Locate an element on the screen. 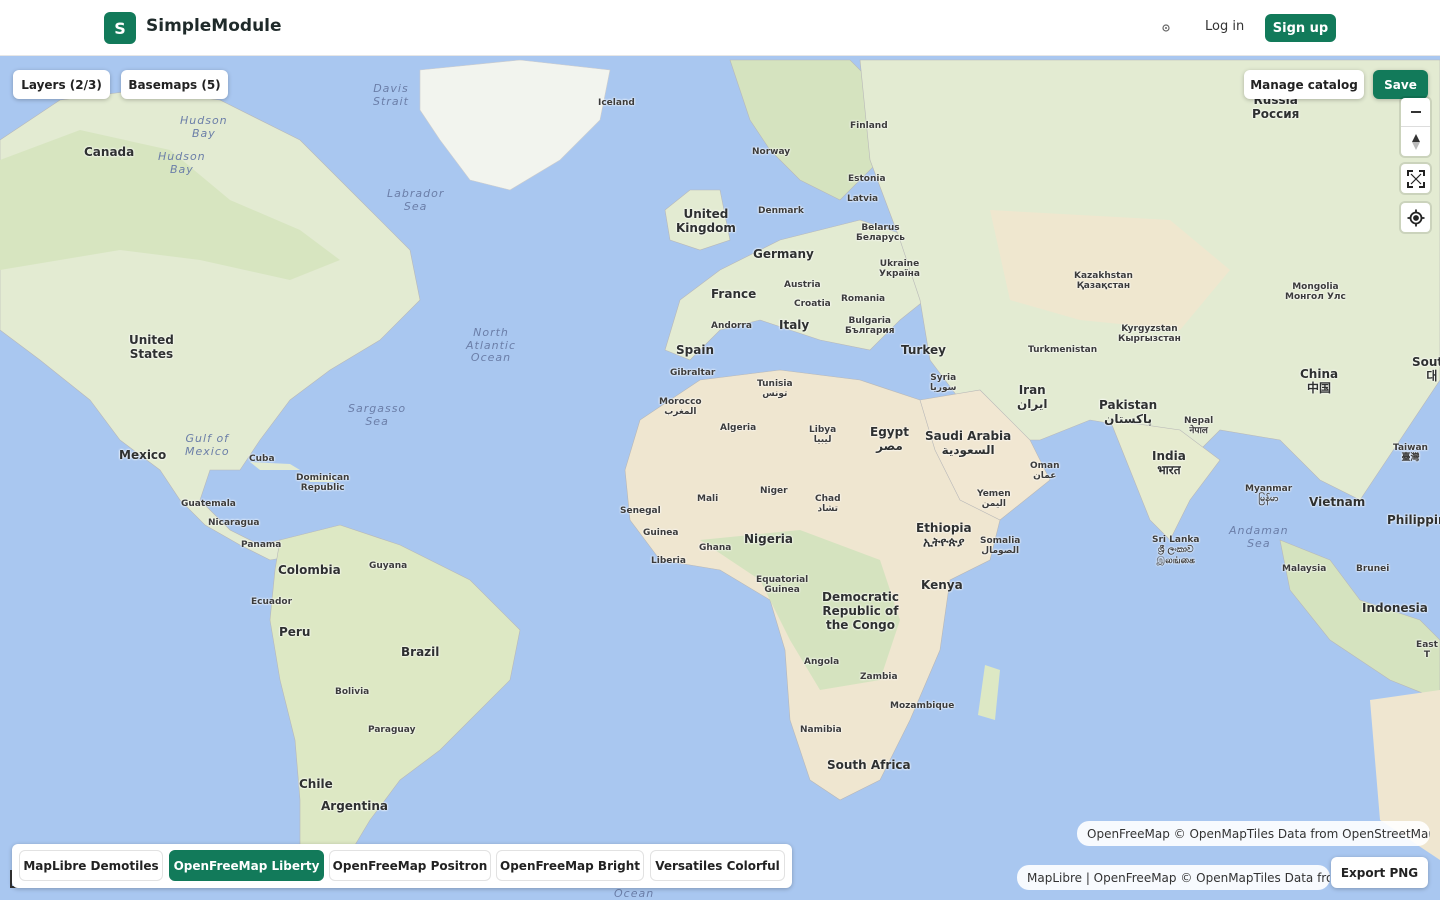  basemap-option: OpenFreeMap Bright is located at coordinates (570, 865).